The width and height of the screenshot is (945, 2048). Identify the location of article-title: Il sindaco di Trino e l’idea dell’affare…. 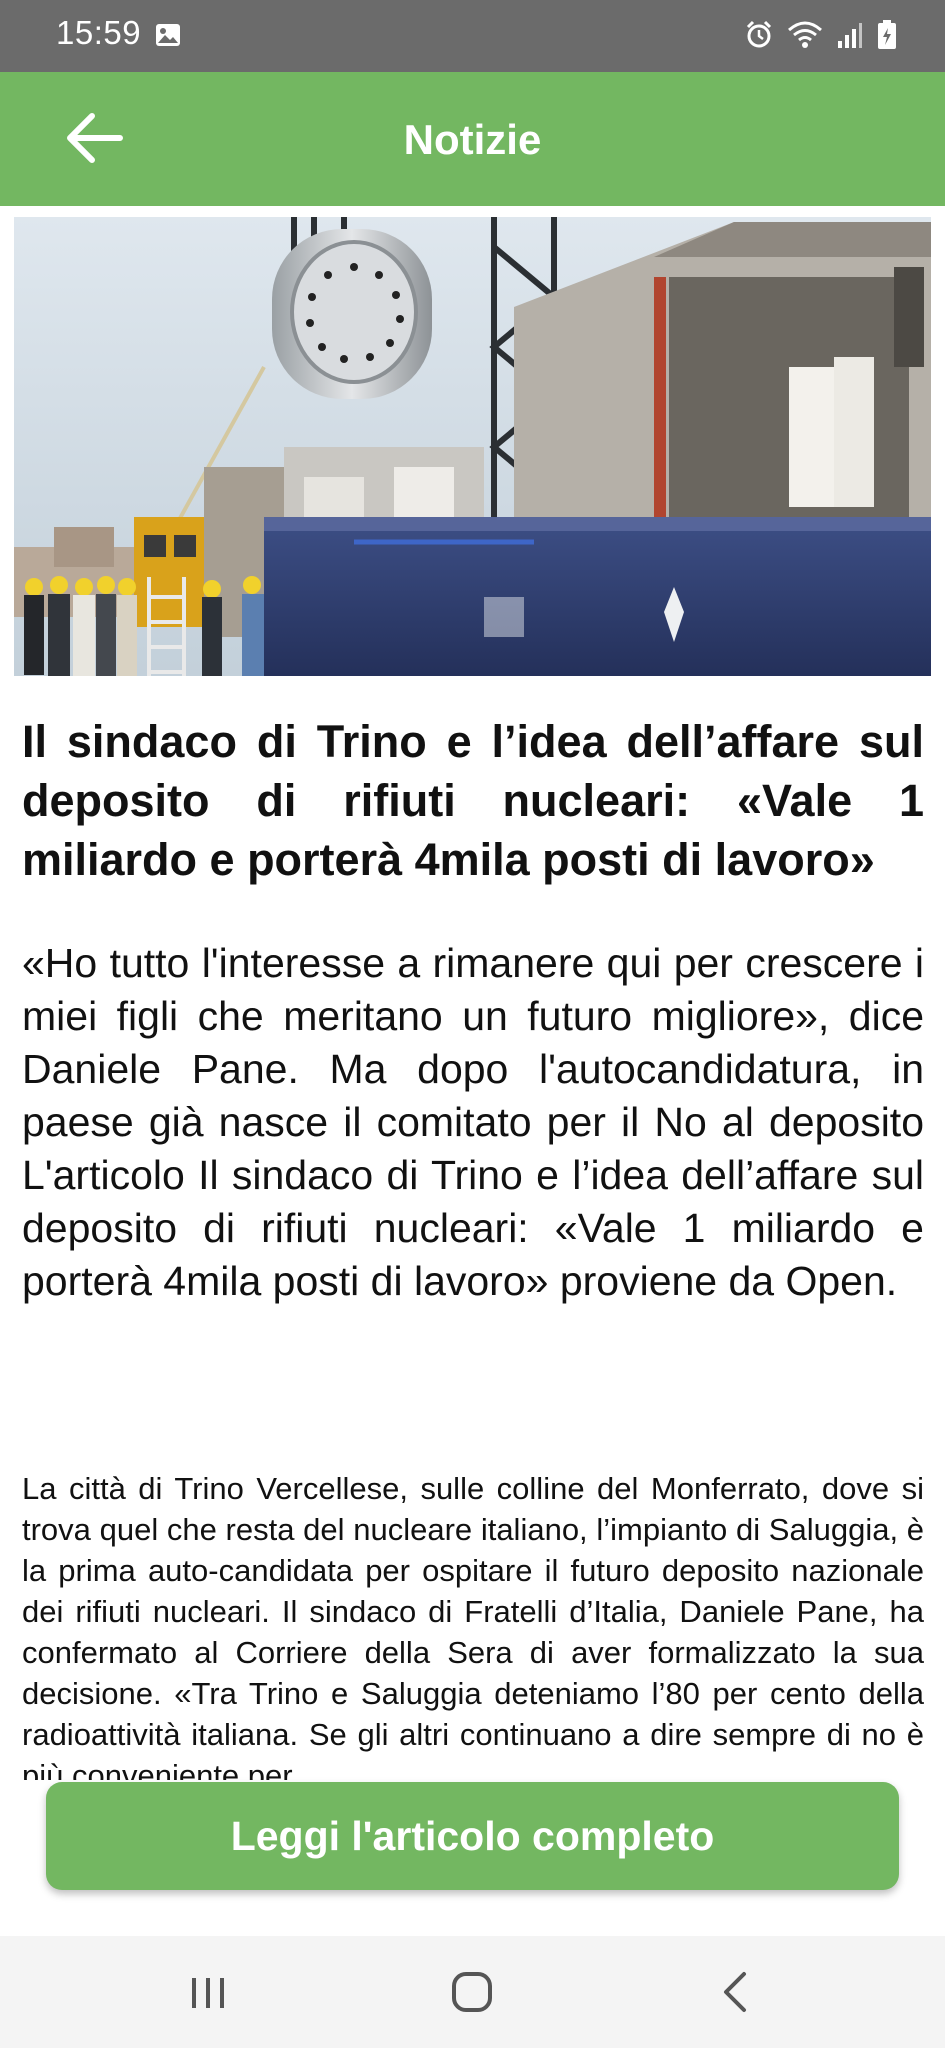
(473, 800).